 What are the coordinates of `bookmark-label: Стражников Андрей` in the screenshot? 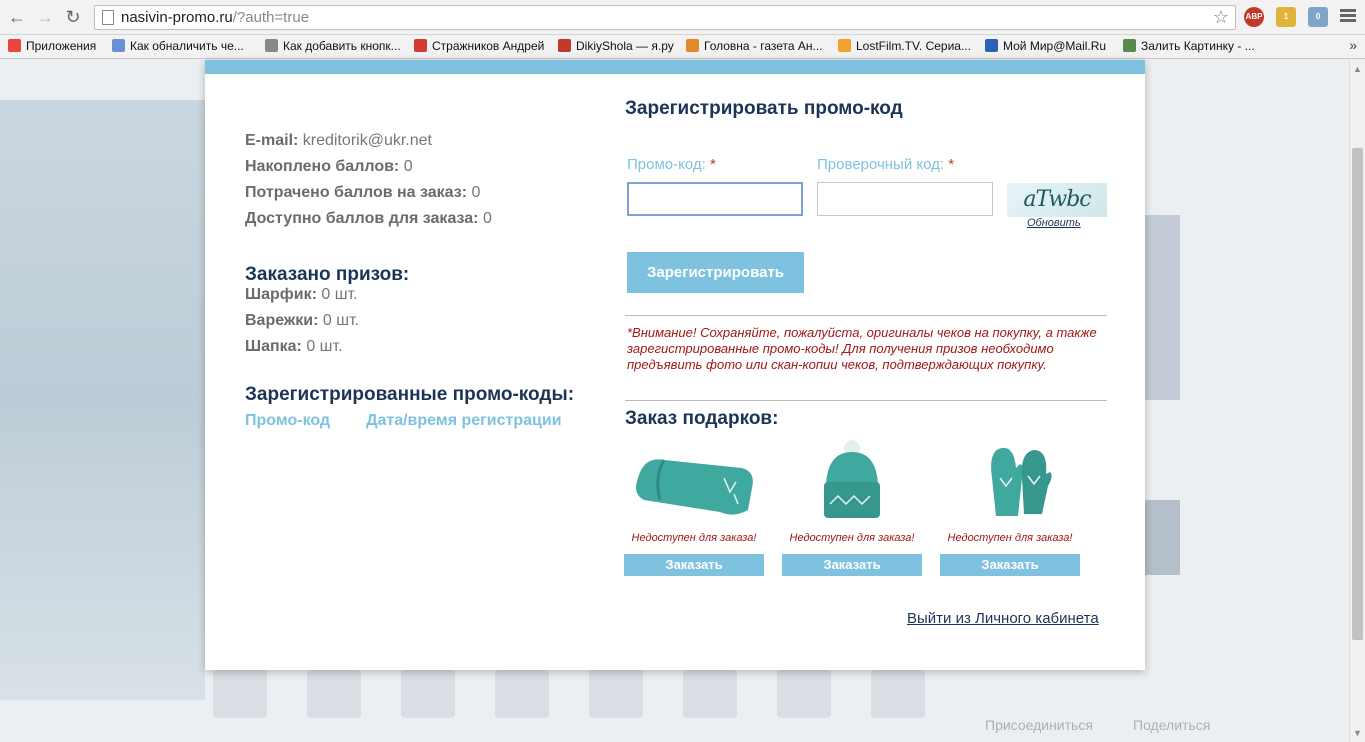 It's located at (488, 46).